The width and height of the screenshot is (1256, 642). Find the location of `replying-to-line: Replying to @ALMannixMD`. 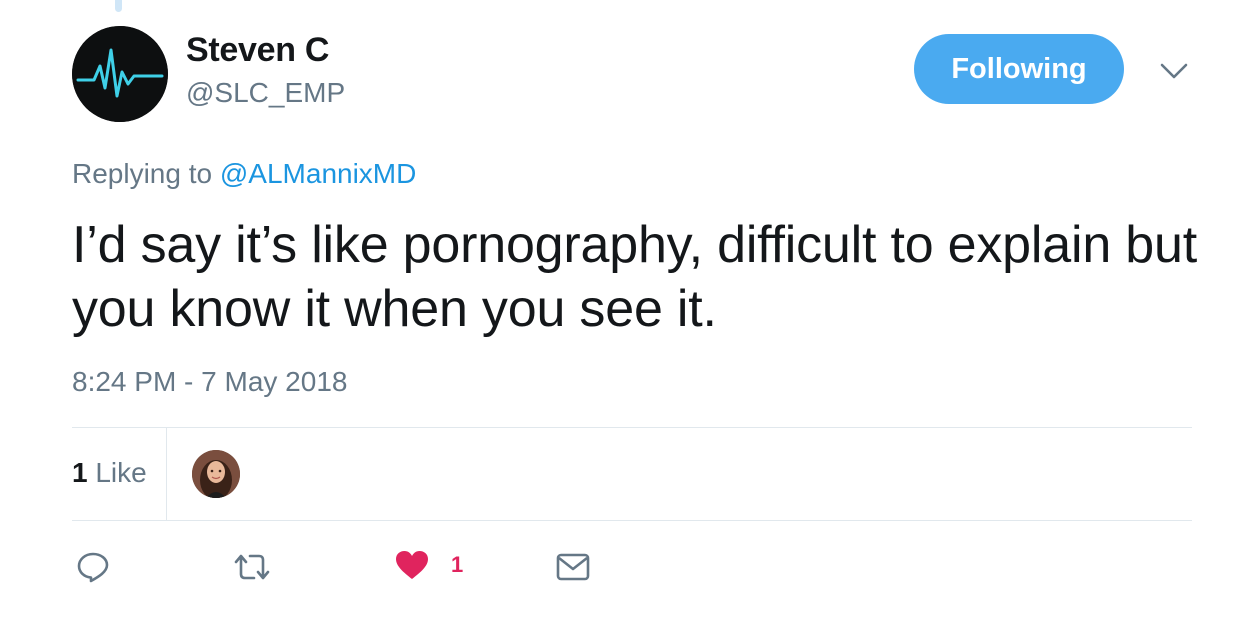

replying-to-line: Replying to @ALMannixMD is located at coordinates (244, 174).